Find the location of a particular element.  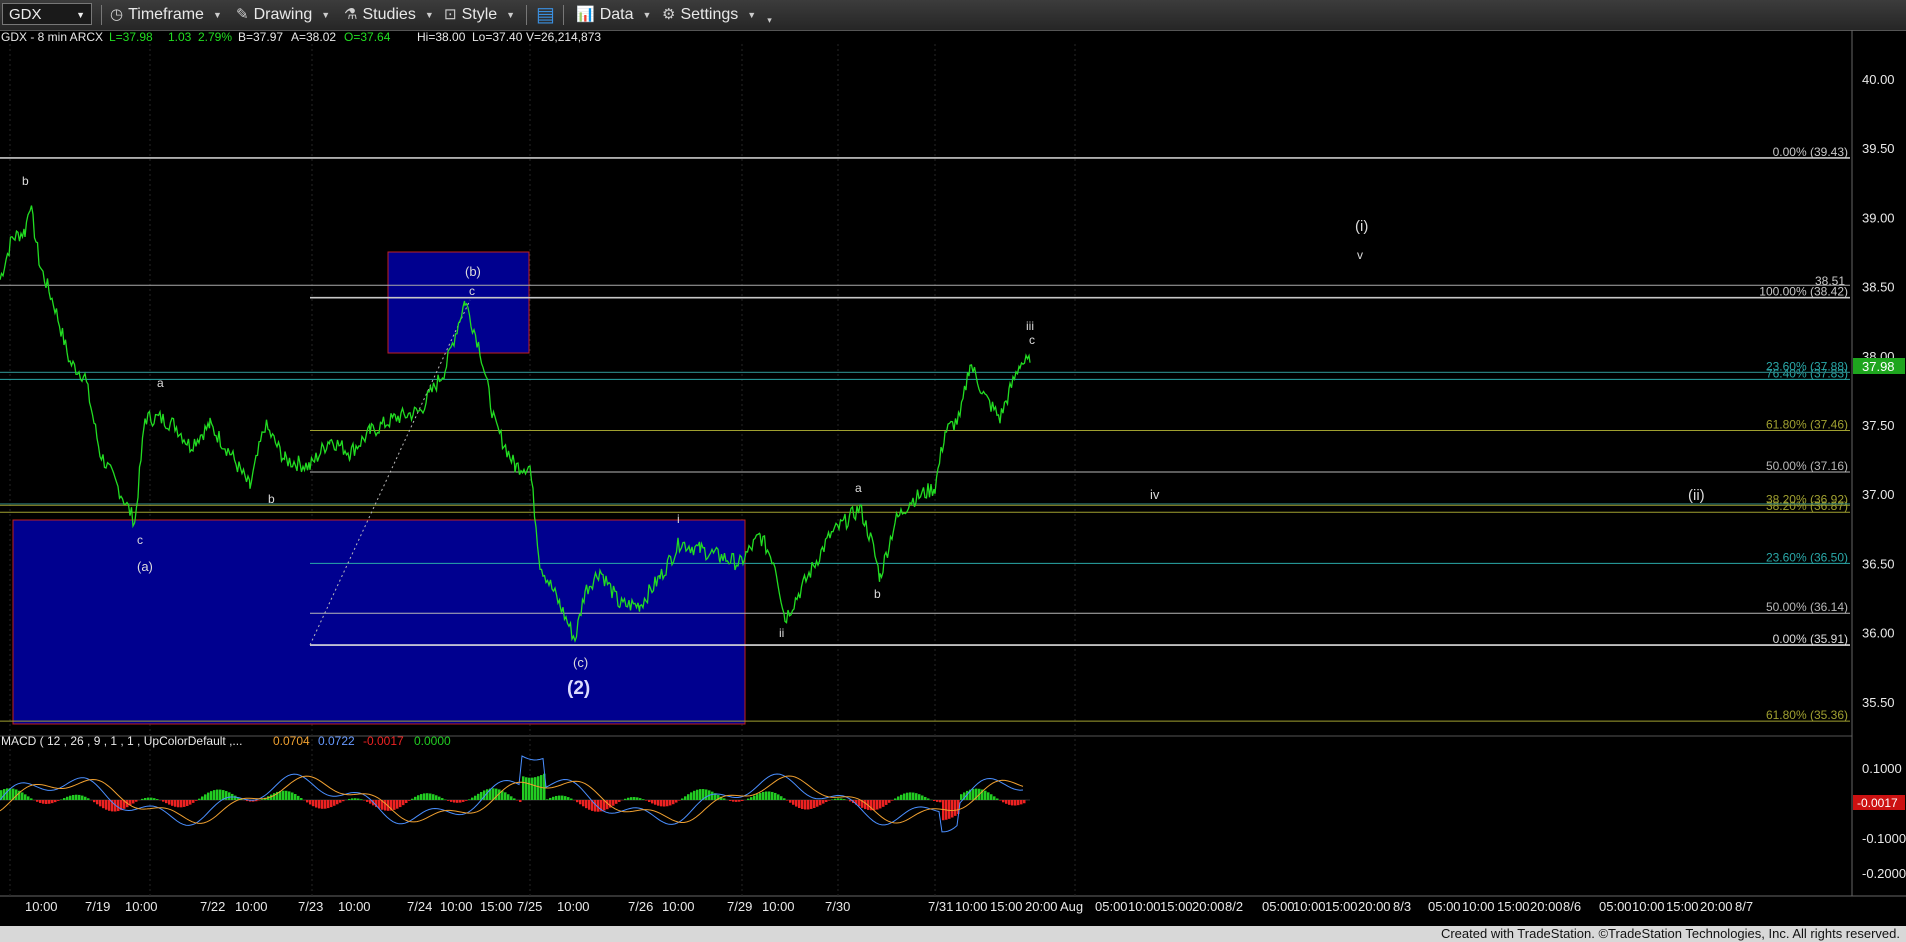

current-price-label: 37.98 is located at coordinates (1878, 366).